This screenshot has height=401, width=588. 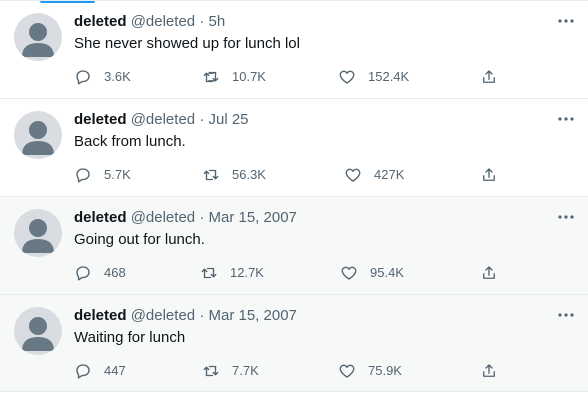 I want to click on tweet-timestamp: 5h, so click(x=216, y=21).